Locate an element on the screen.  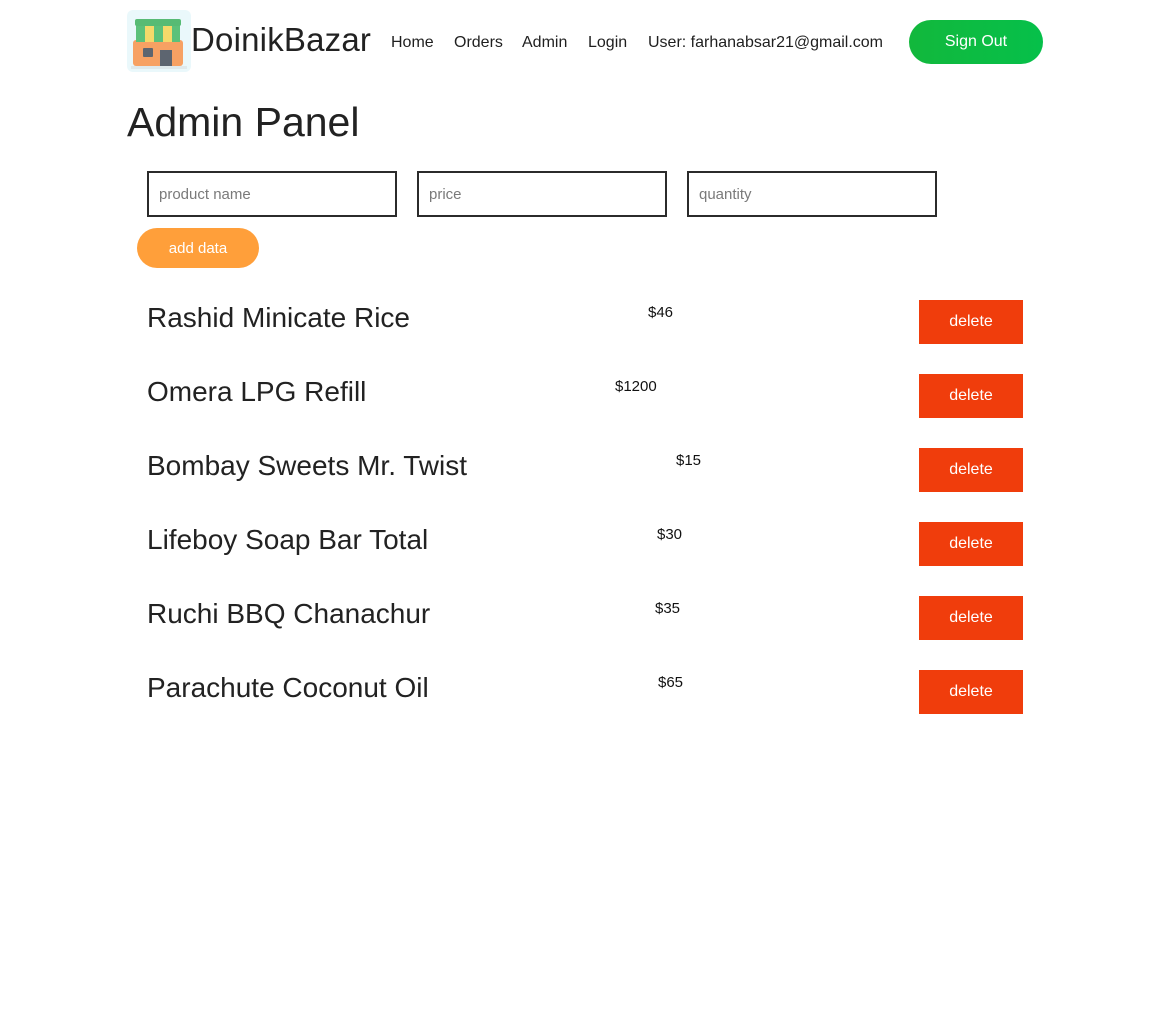
product-name: Parachute Coconut Oil is located at coordinates (288, 687).